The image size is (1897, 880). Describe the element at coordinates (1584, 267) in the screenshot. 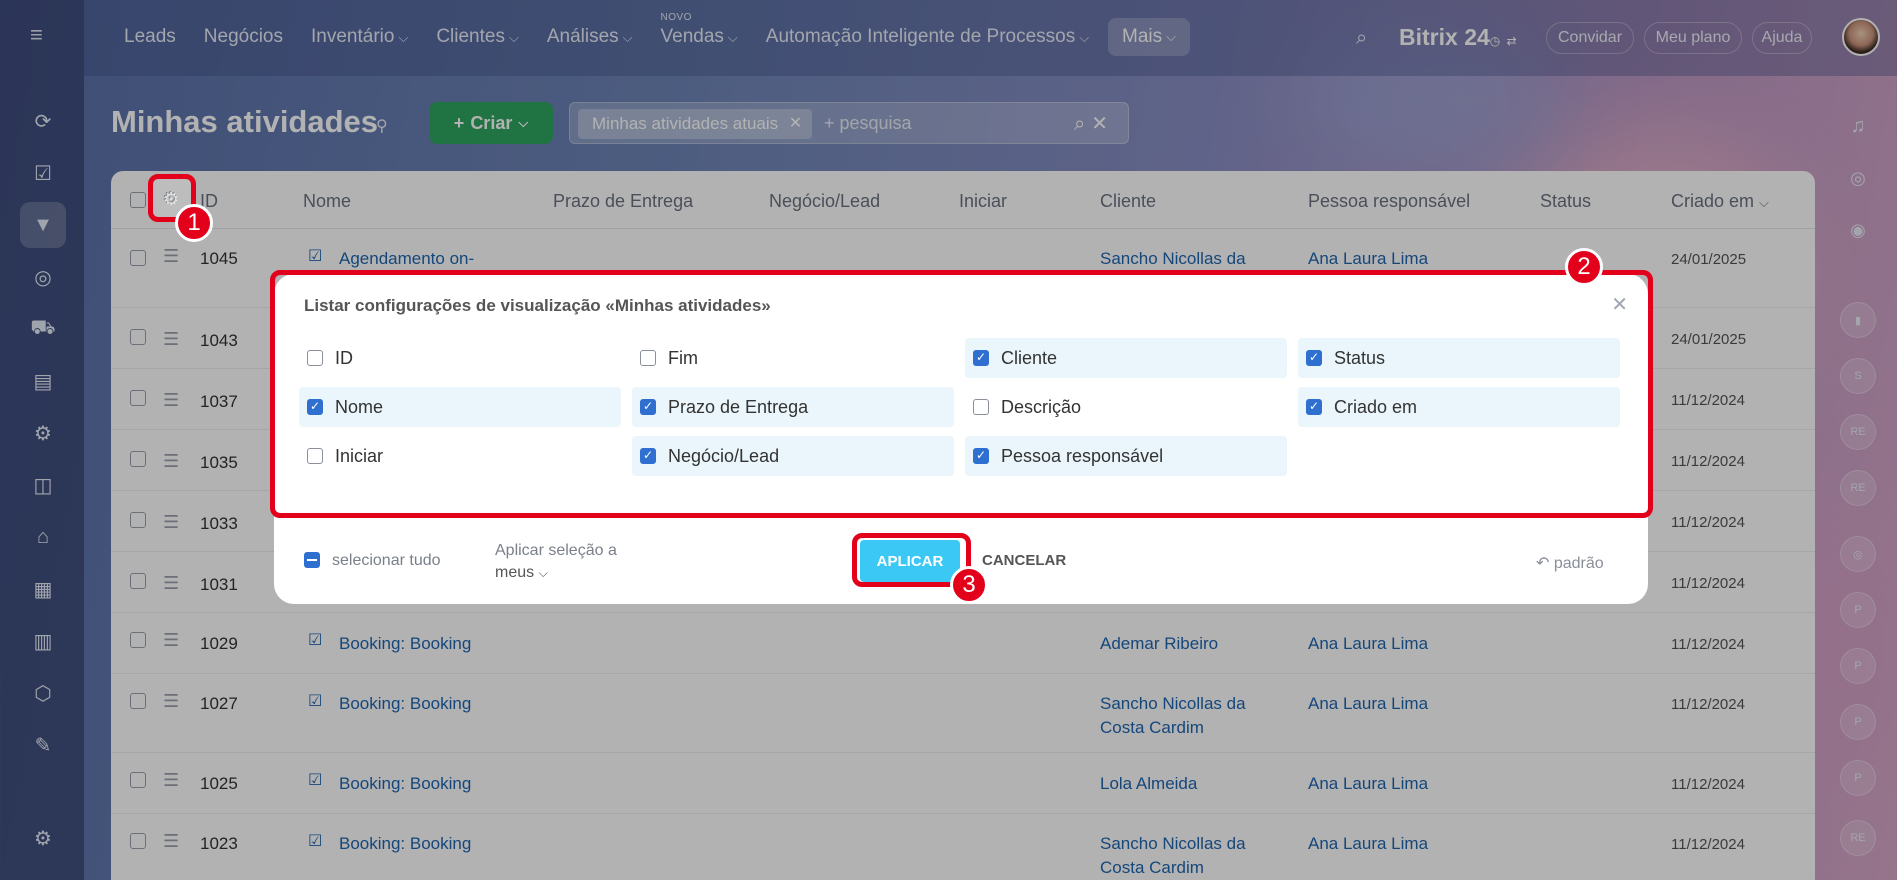

I see `callout-2: 2` at that location.